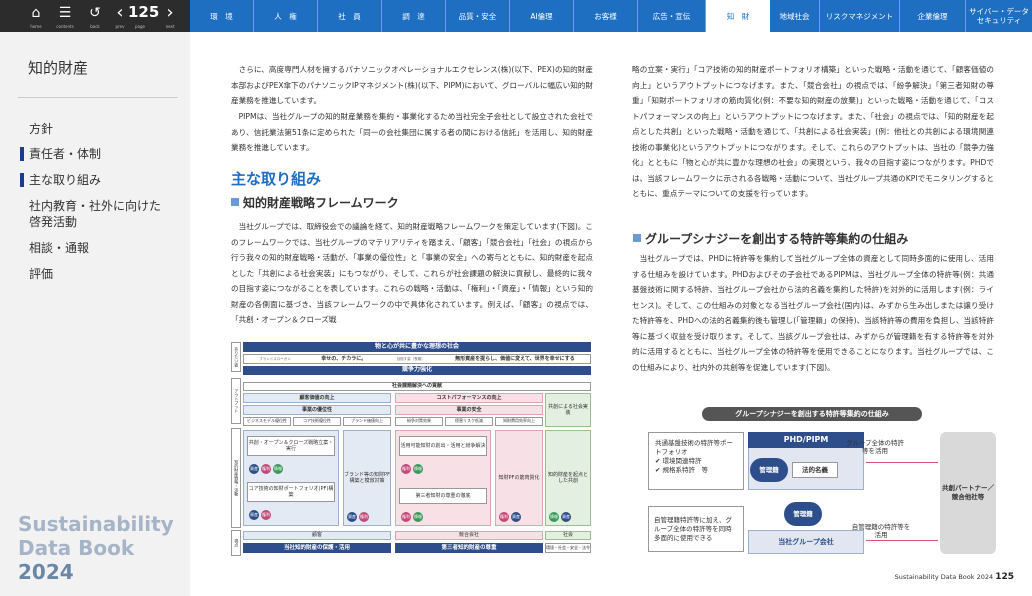 The image size is (1032, 596). I want to click on contents-icon: ☰, so click(65, 13).